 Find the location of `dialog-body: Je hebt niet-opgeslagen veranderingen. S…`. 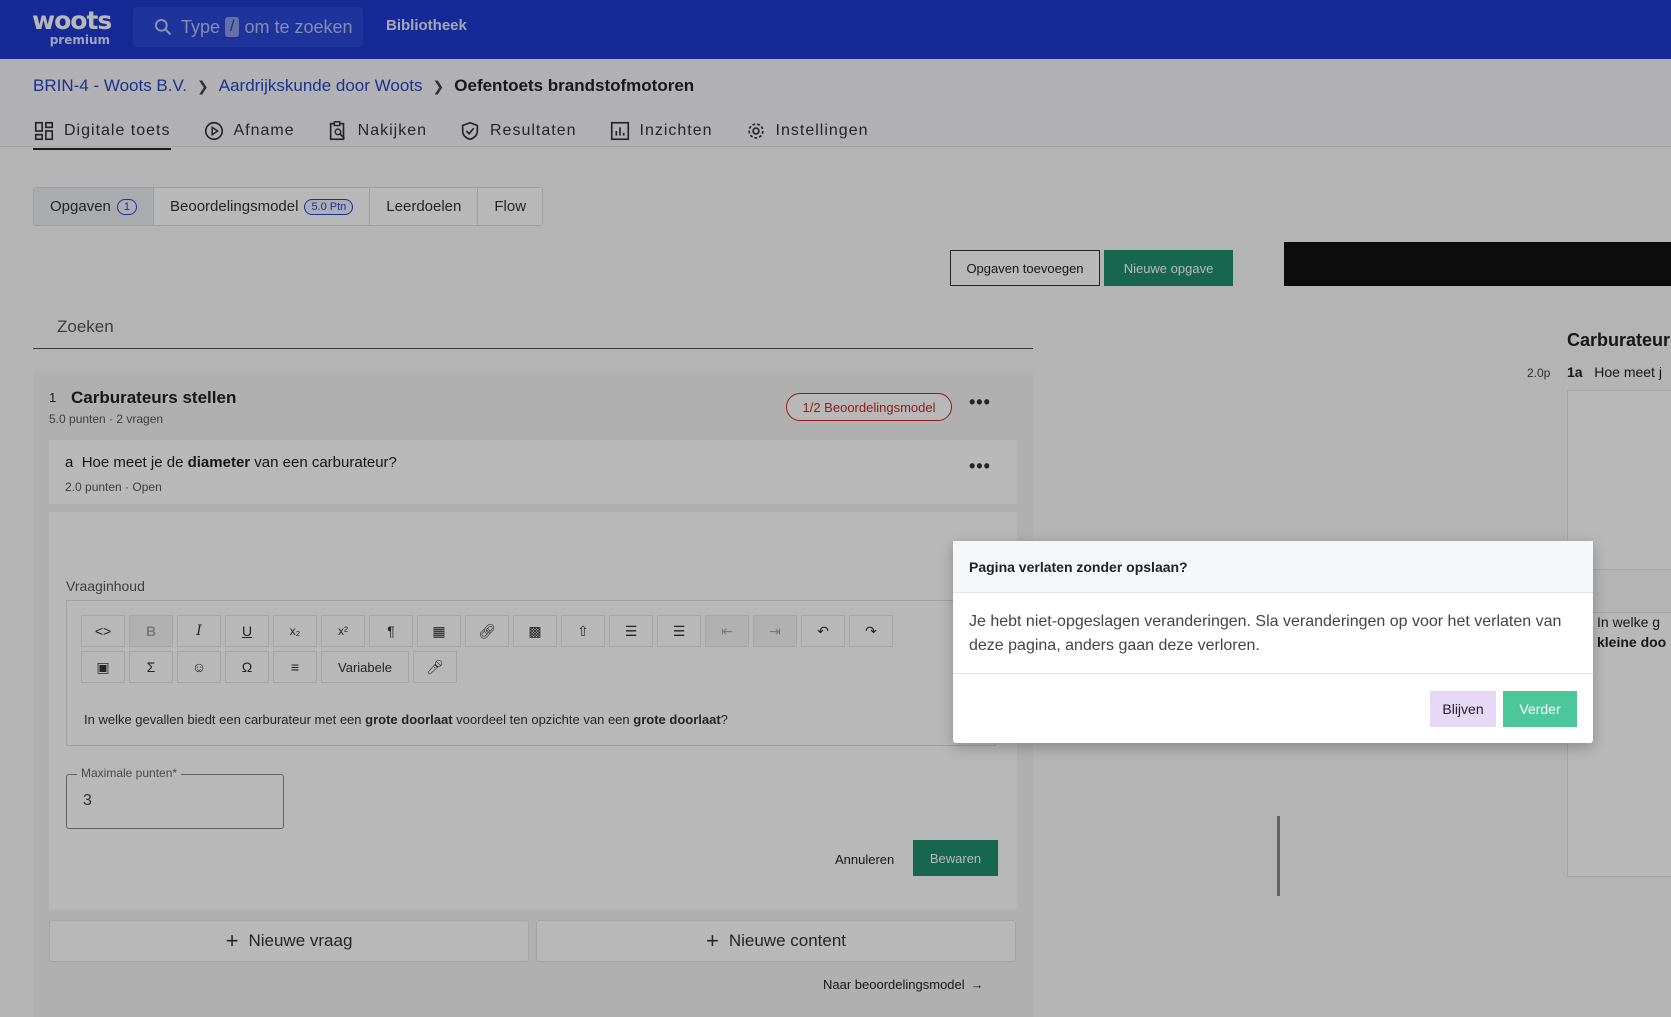

dialog-body: Je hebt niet-opgeslagen veranderingen. S… is located at coordinates (1273, 633).